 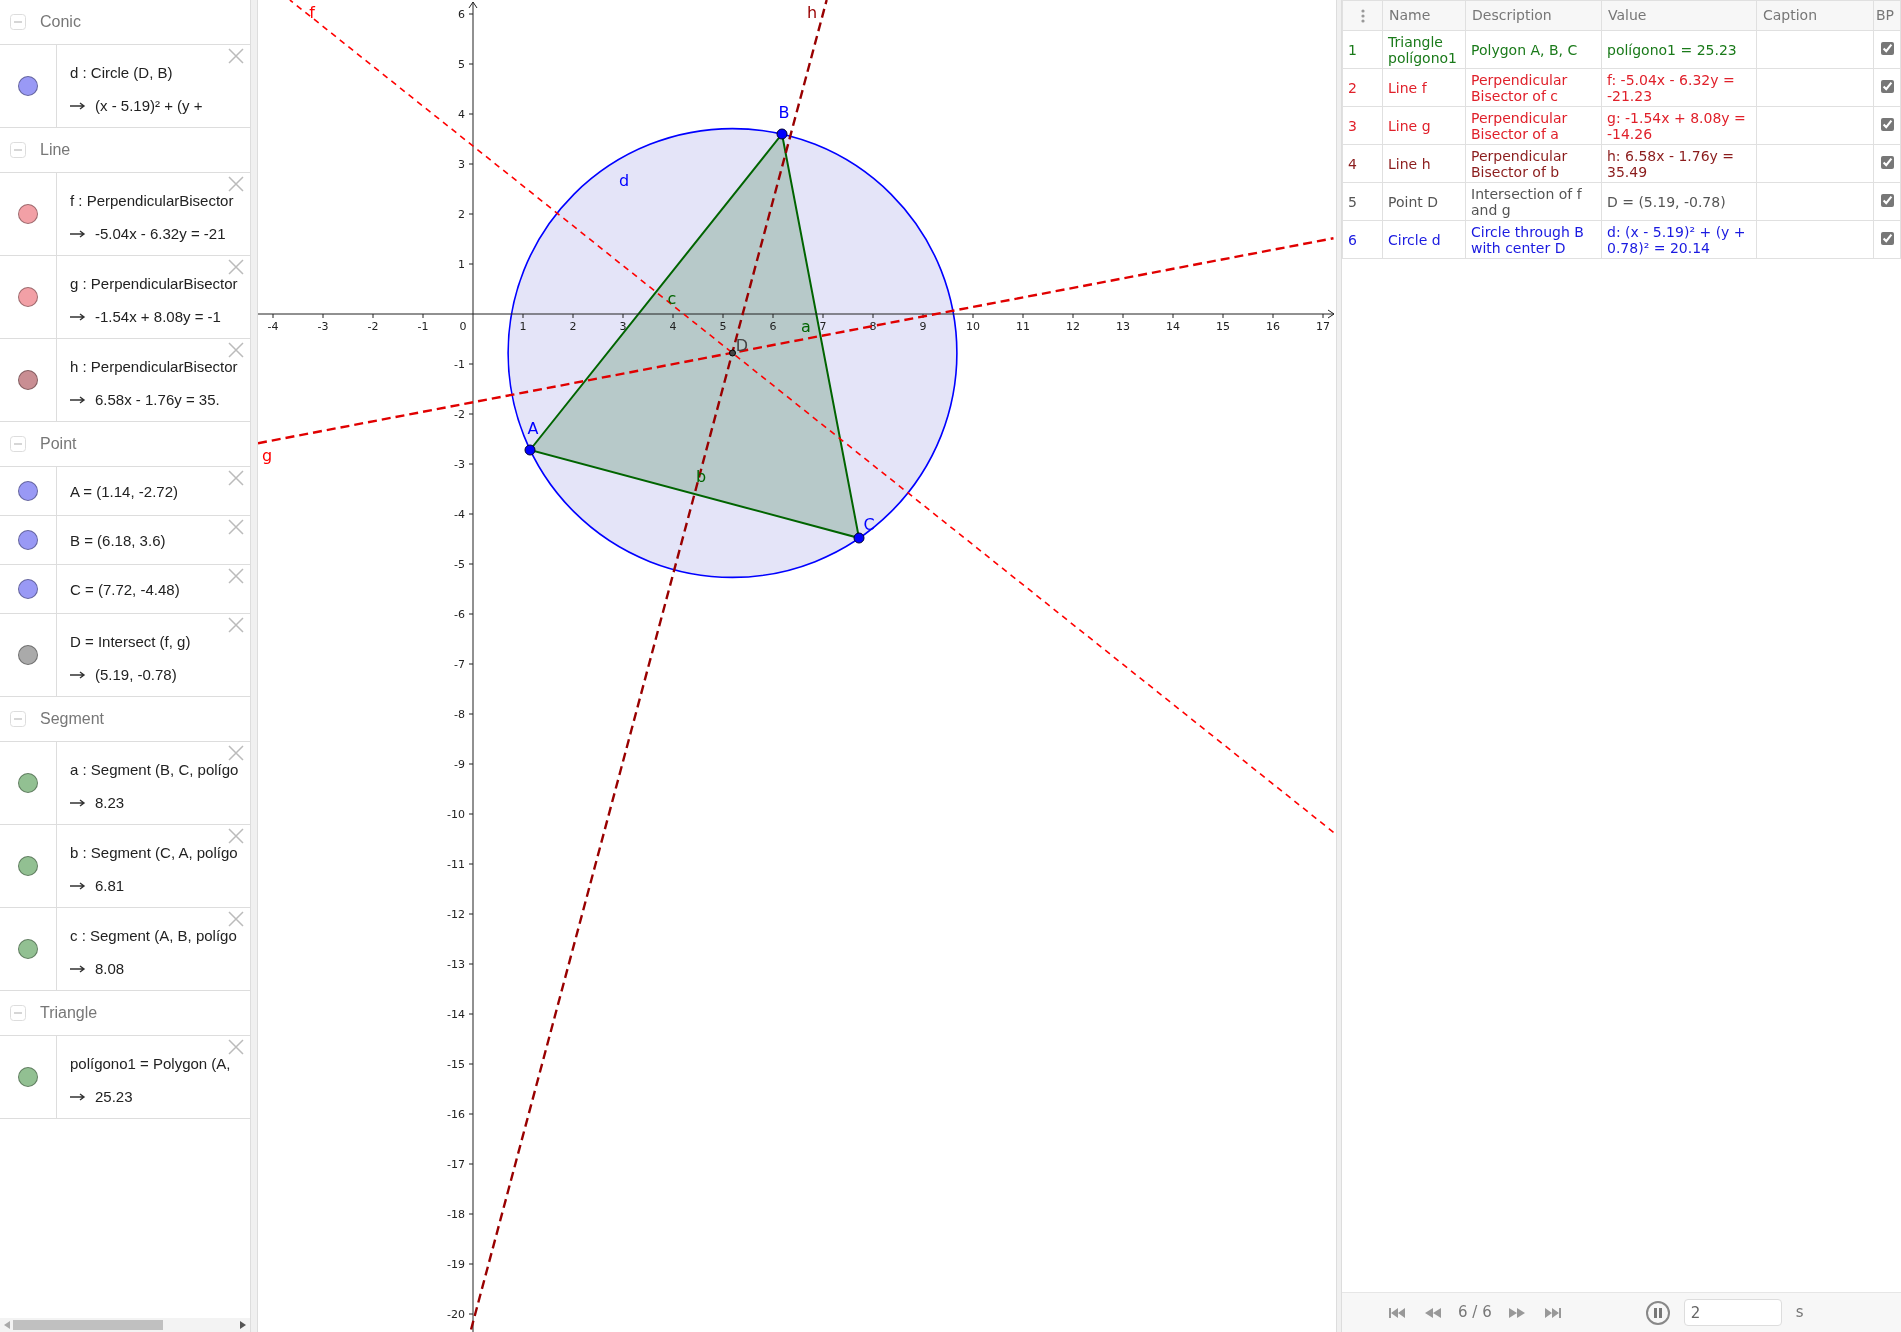 I want to click on axis-tick-label: 7, so click(x=823, y=326).